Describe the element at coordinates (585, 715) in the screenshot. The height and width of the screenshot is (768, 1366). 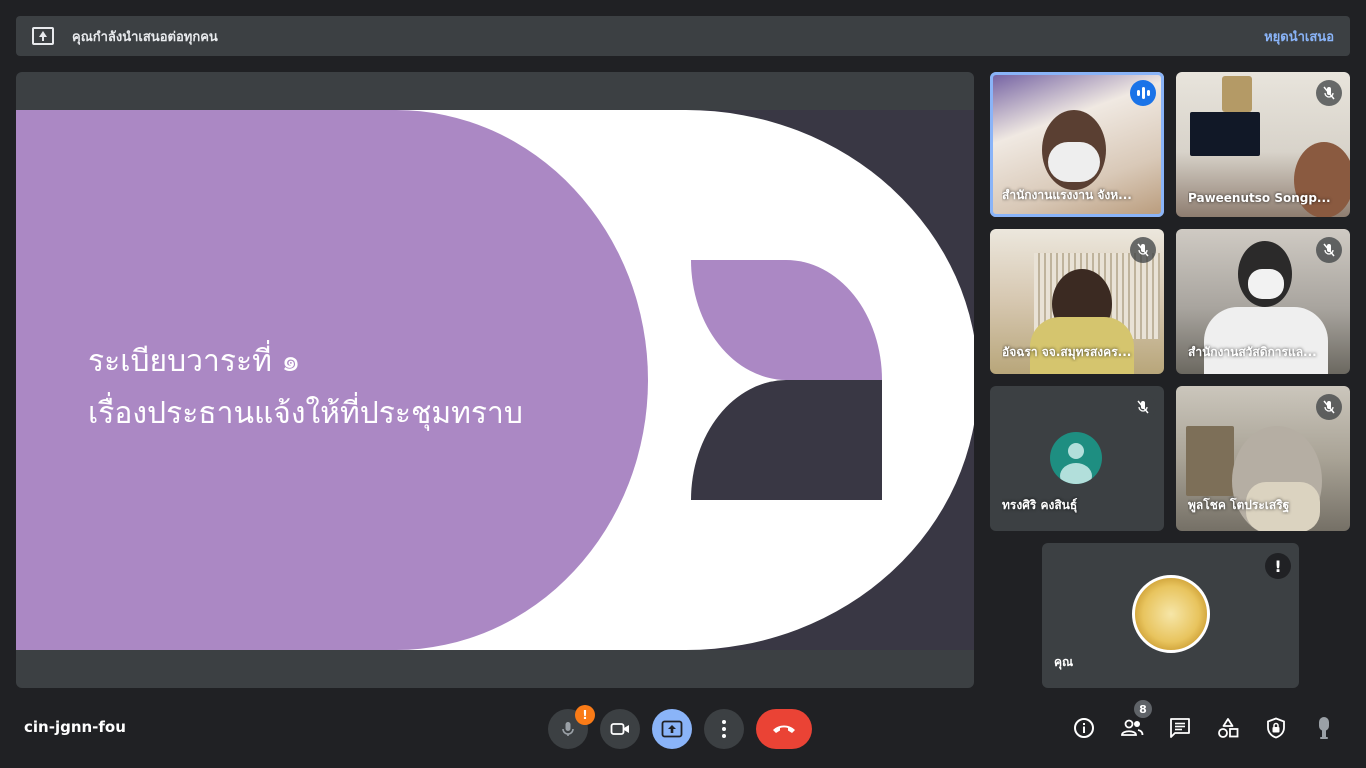
I see `mic-warning-badge: !` at that location.